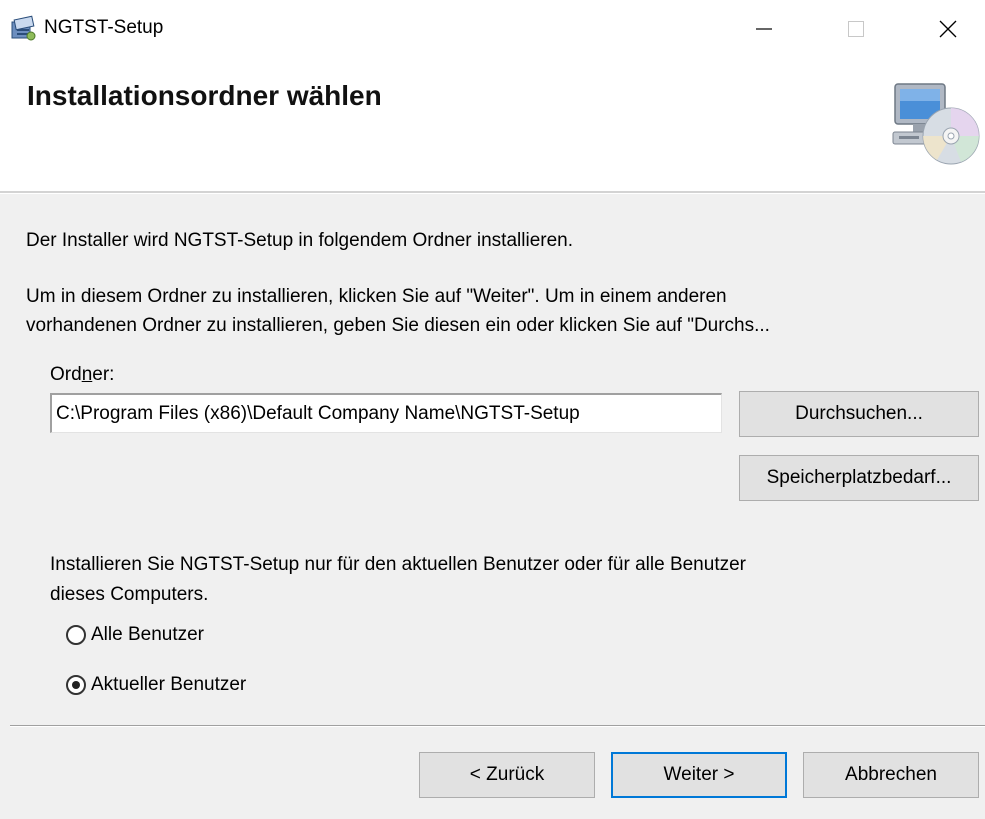  What do you see at coordinates (76, 635) in the screenshot?
I see `radio-all-users-circle` at bounding box center [76, 635].